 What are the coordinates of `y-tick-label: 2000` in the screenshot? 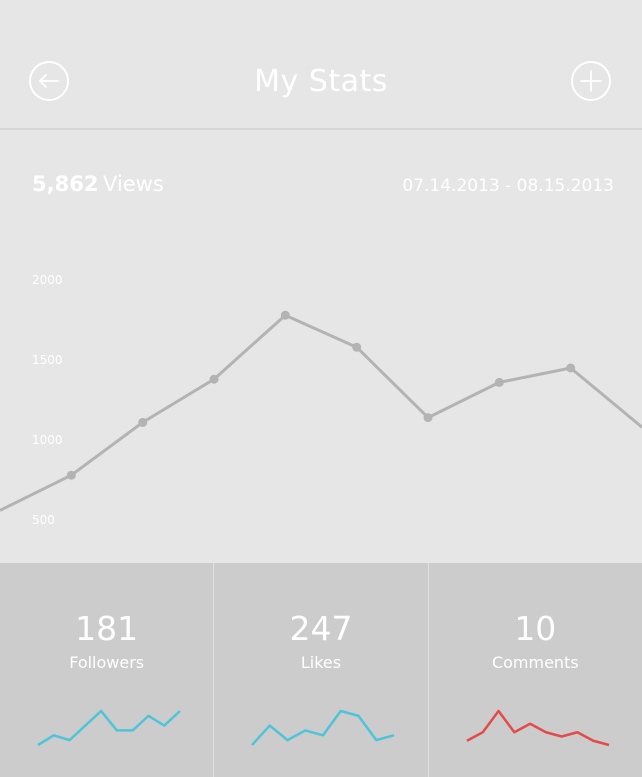 It's located at (47, 280).